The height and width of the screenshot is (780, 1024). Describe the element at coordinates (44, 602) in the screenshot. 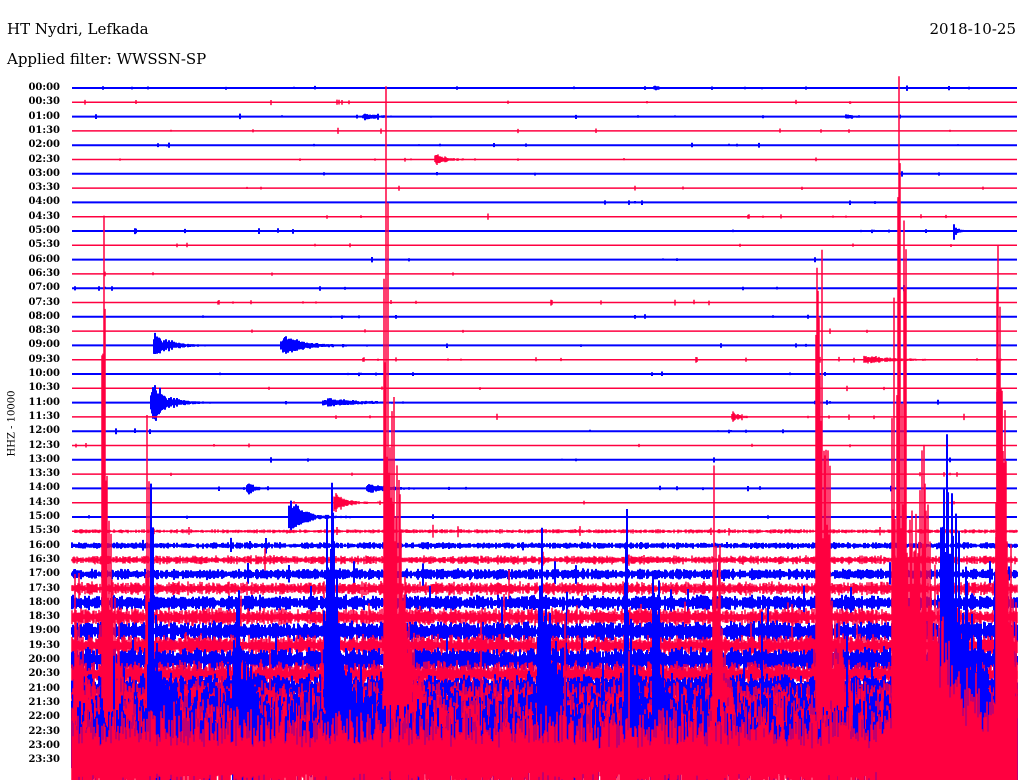

I see `time-label: 18:00` at that location.